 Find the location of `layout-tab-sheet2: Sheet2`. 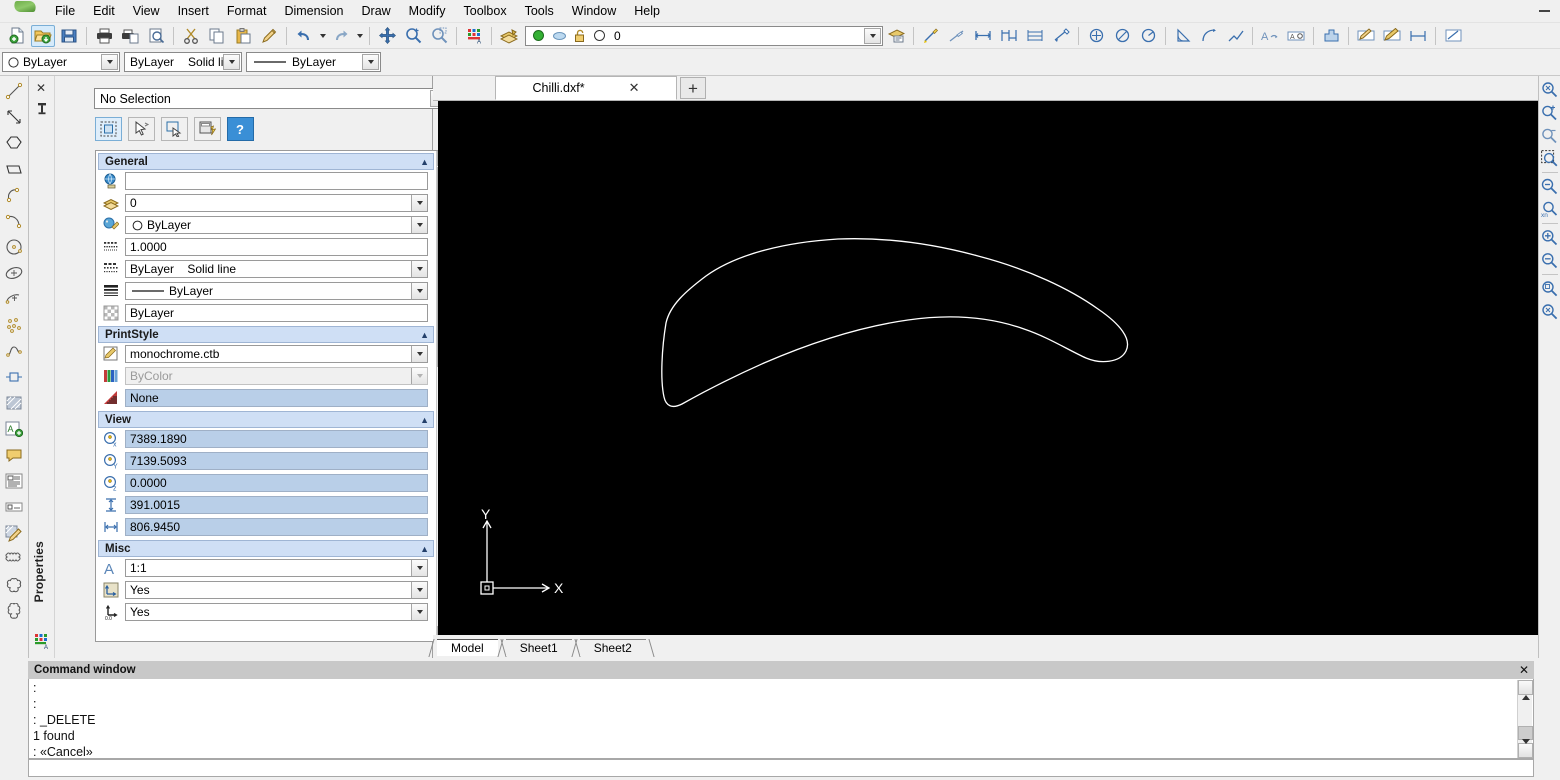

layout-tab-sheet2: Sheet2 is located at coordinates (612, 647).